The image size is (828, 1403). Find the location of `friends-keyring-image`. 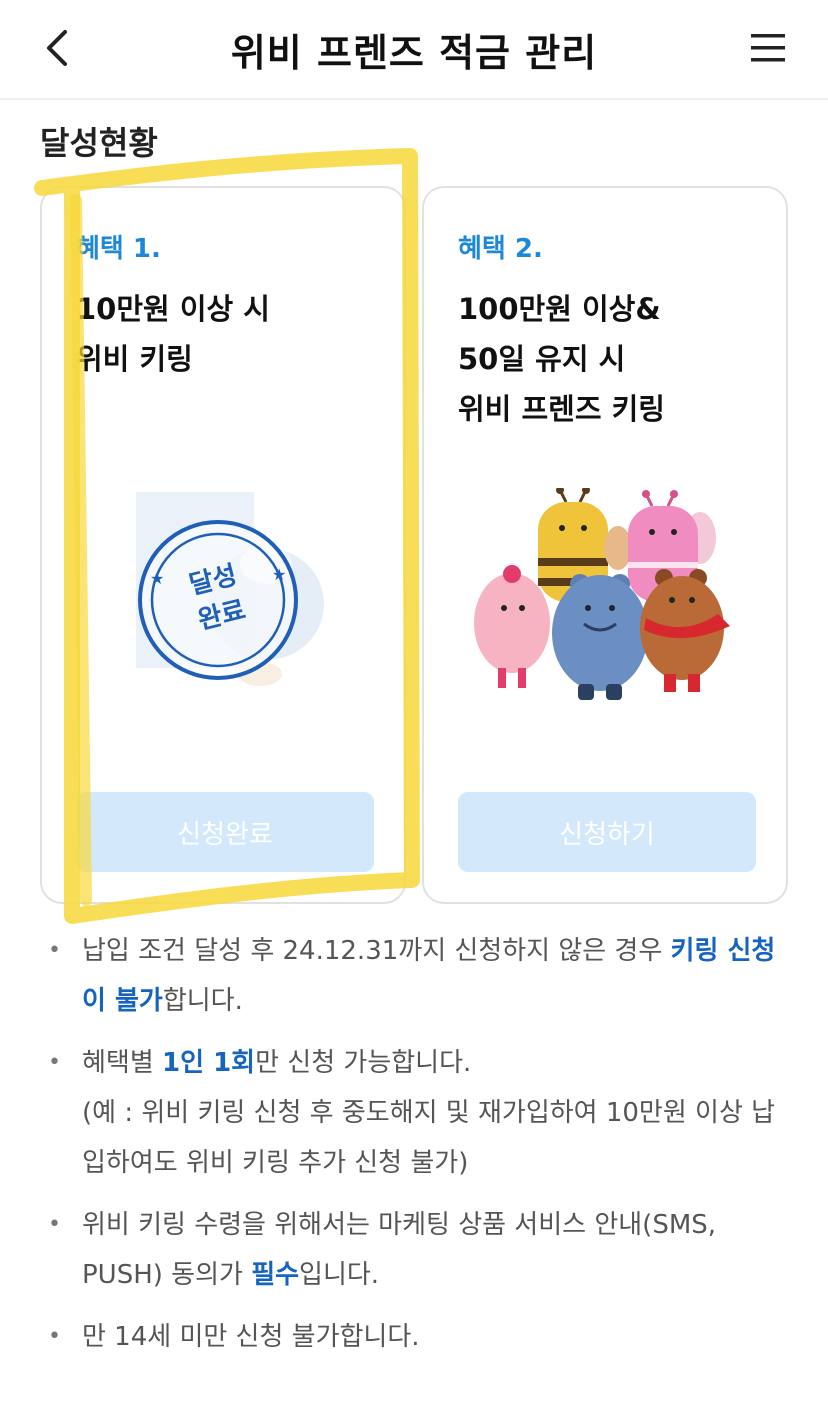

friends-keyring-image is located at coordinates (602, 594).